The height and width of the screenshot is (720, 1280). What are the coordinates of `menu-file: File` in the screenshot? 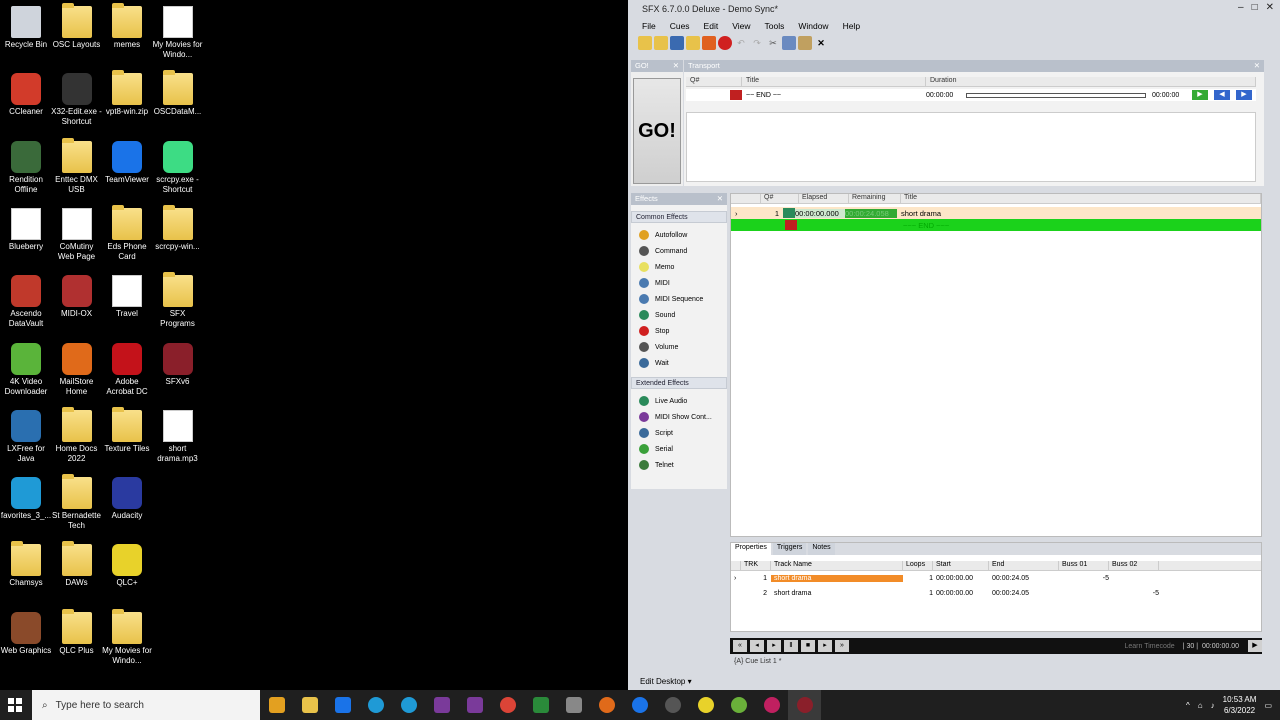 It's located at (649, 26).